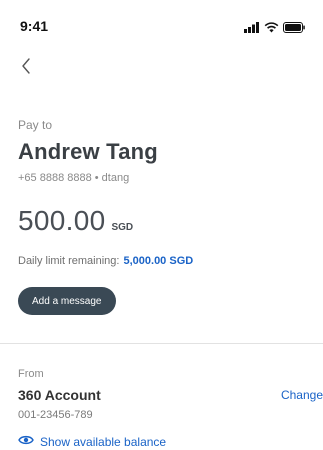 Image resolution: width=323 pixels, height=450 pixels. What do you see at coordinates (74, 178) in the screenshot?
I see `payee-details: +65 8888 8888 • dtang` at bounding box center [74, 178].